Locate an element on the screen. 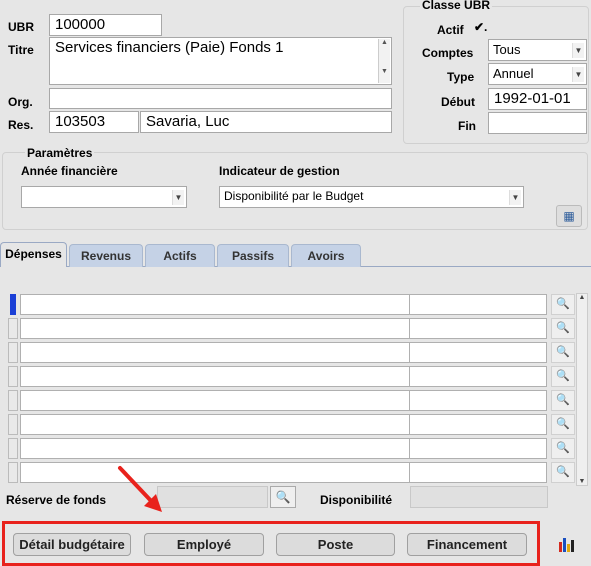 This screenshot has height=566, width=591. financement-button: Financement is located at coordinates (467, 544).